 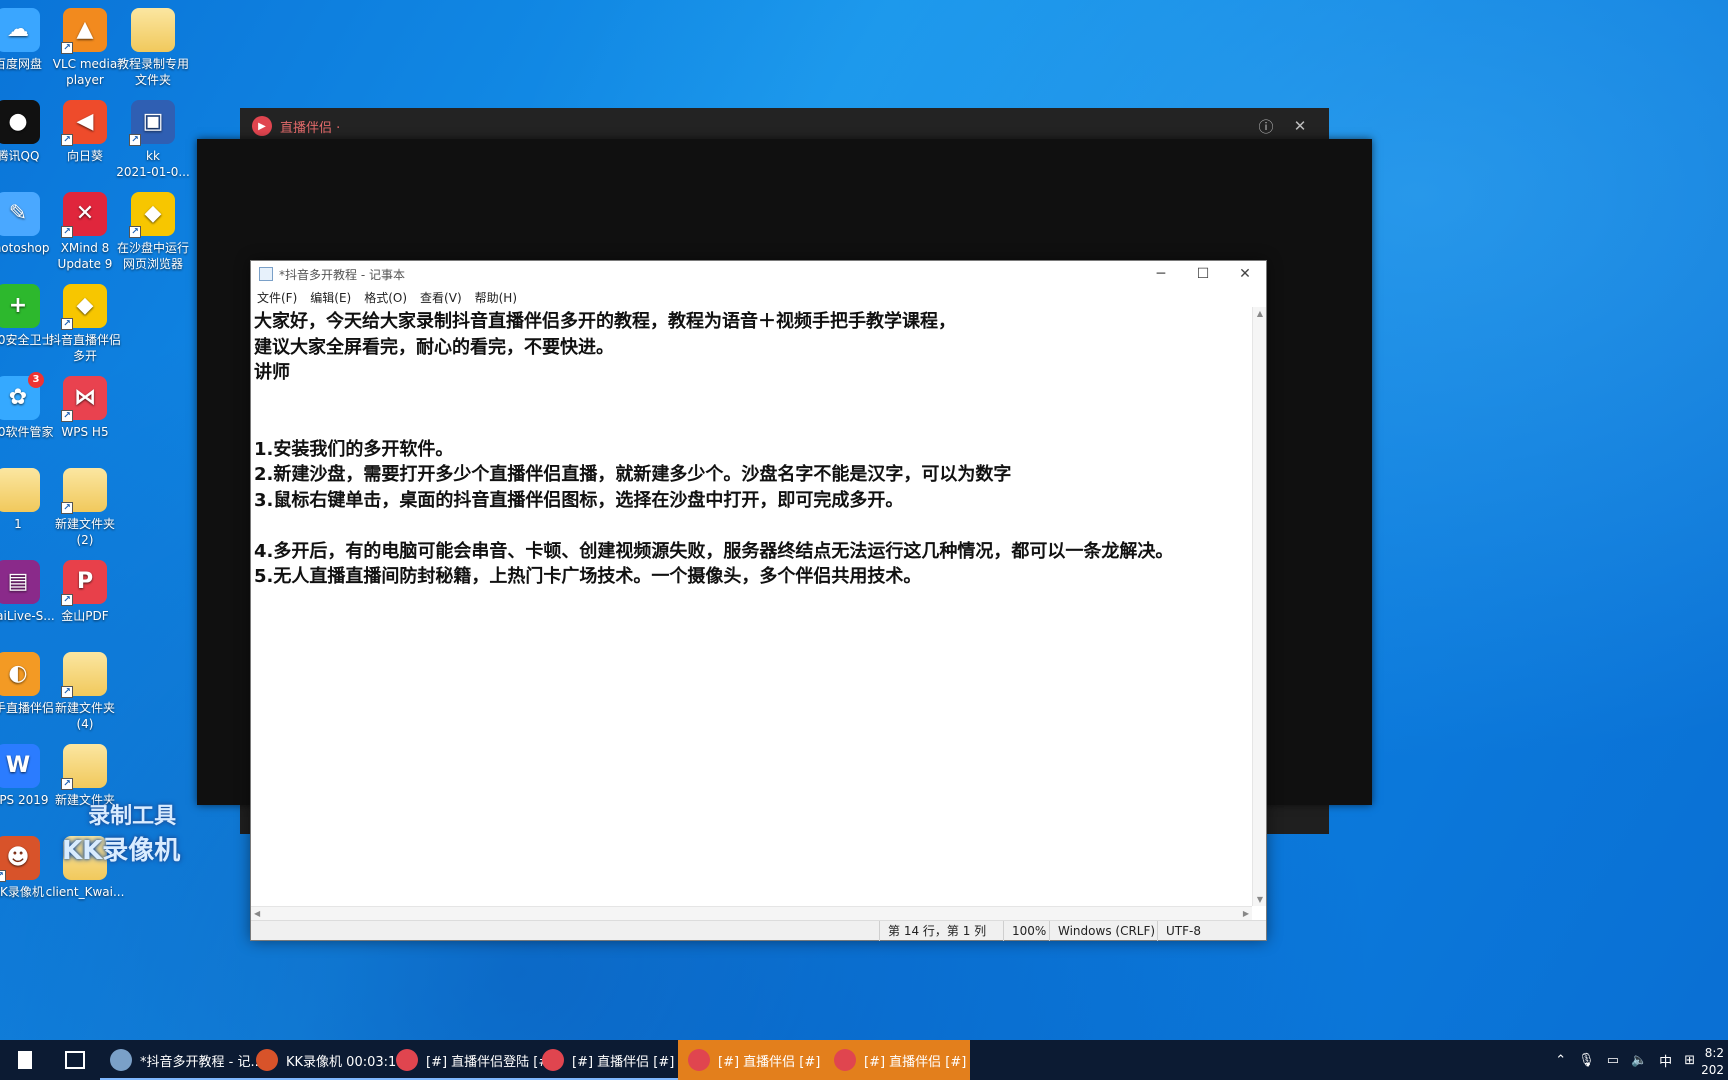 I want to click on vertical-scrollbar: ▲ ▼, so click(x=1259, y=606).